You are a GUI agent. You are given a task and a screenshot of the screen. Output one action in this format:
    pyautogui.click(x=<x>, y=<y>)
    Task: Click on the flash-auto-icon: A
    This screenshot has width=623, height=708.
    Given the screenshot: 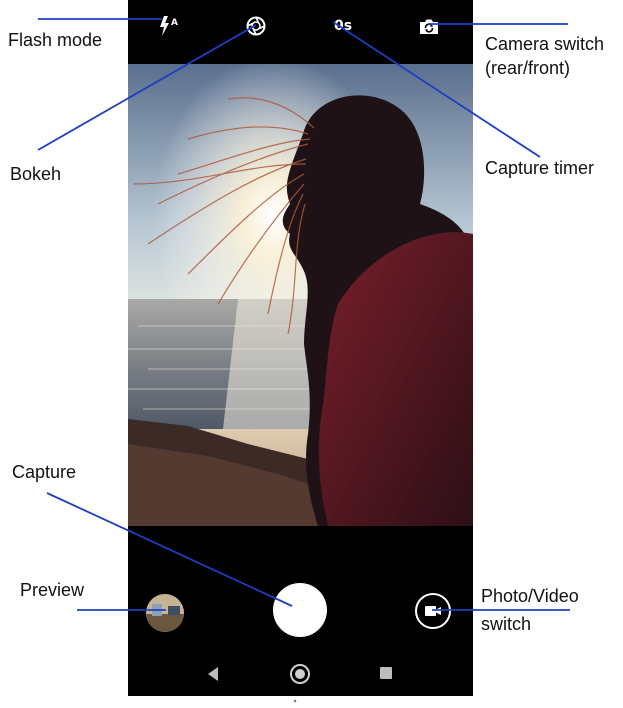 What is the action you would take?
    pyautogui.click(x=169, y=26)
    